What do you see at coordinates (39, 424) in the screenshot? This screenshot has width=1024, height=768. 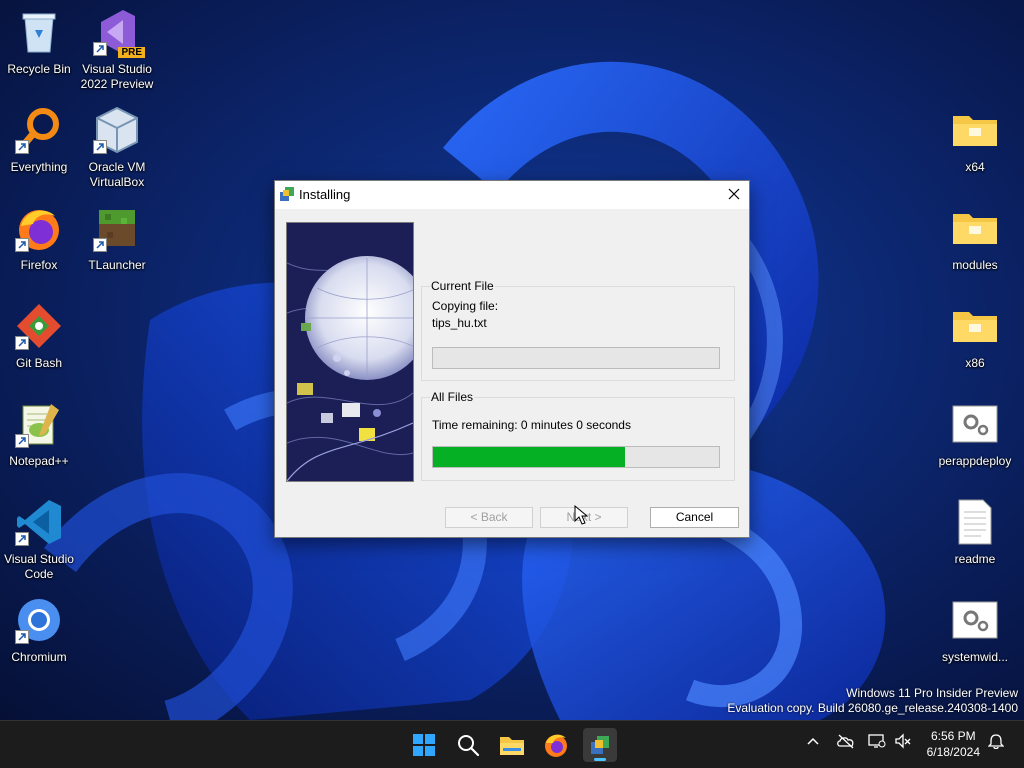 I see `notepad-plus-plus-icon` at bounding box center [39, 424].